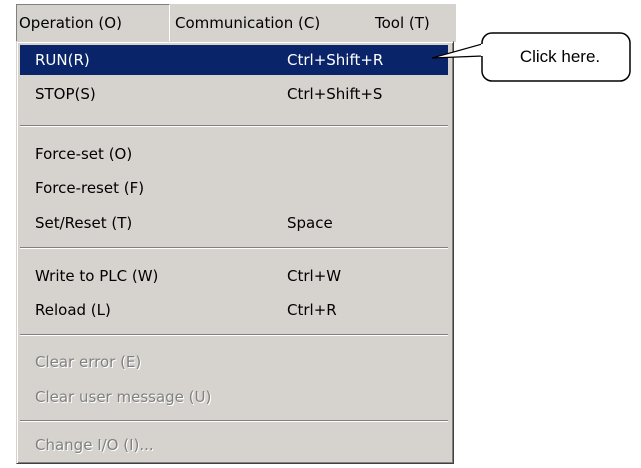  Describe the element at coordinates (93, 23) in the screenshot. I see `menu-operation: Operation (O)` at that location.